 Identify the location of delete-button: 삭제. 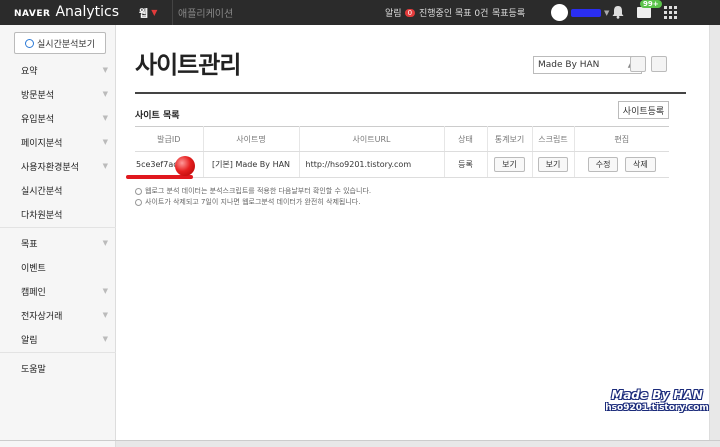
(640, 164).